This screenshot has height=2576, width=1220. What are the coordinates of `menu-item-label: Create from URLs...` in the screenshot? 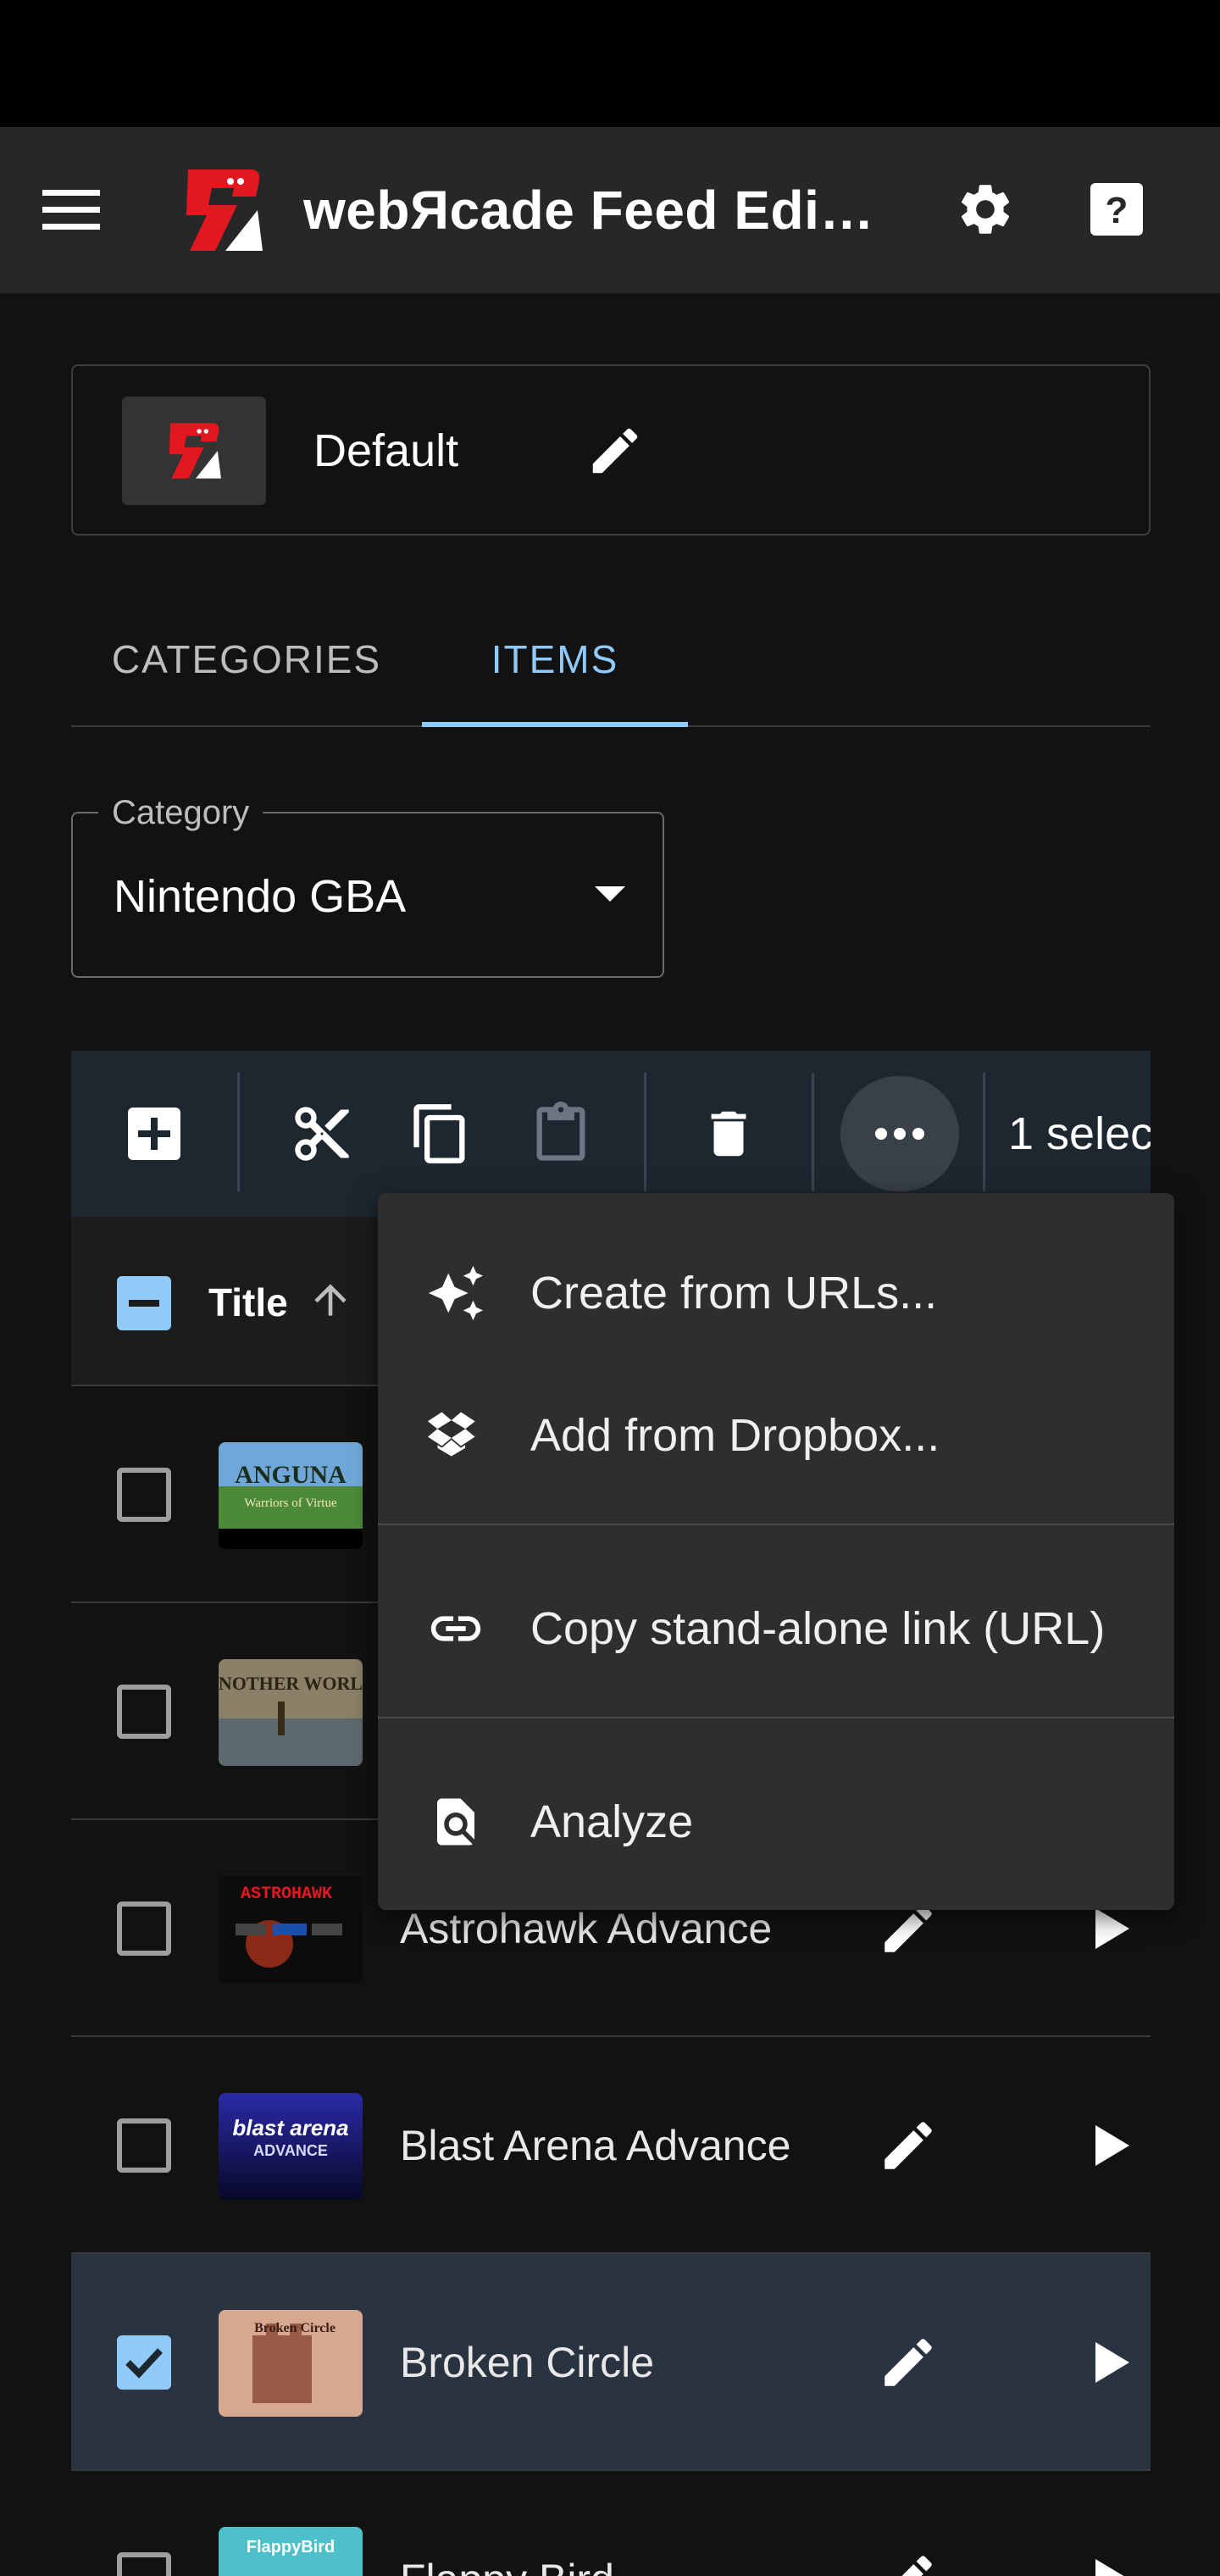 It's located at (734, 1293).